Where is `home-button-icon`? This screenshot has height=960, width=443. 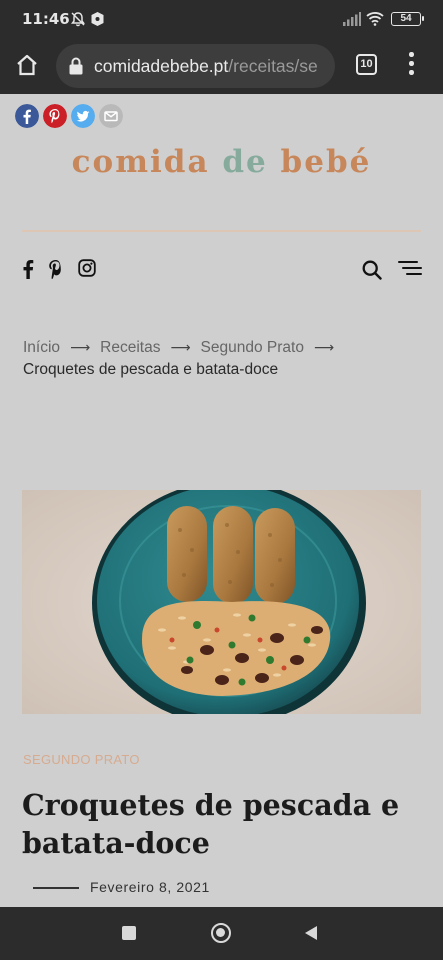
home-button-icon is located at coordinates (221, 933).